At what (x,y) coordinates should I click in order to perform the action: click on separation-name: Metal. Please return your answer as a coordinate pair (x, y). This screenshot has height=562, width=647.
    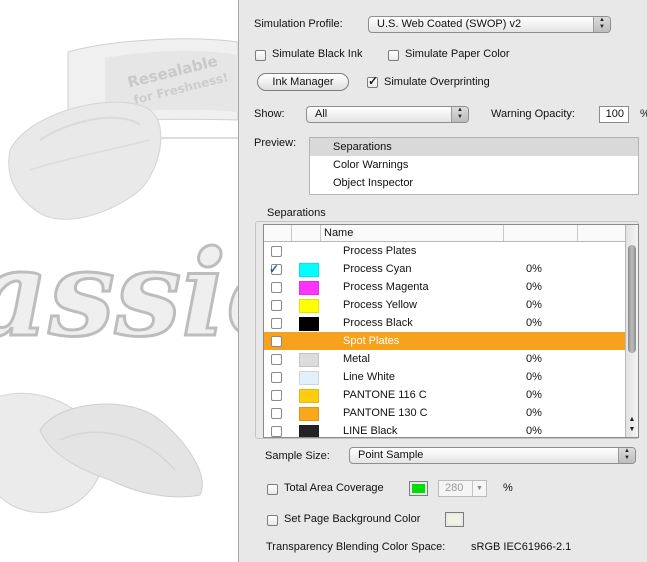
    Looking at the image, I should click on (356, 359).